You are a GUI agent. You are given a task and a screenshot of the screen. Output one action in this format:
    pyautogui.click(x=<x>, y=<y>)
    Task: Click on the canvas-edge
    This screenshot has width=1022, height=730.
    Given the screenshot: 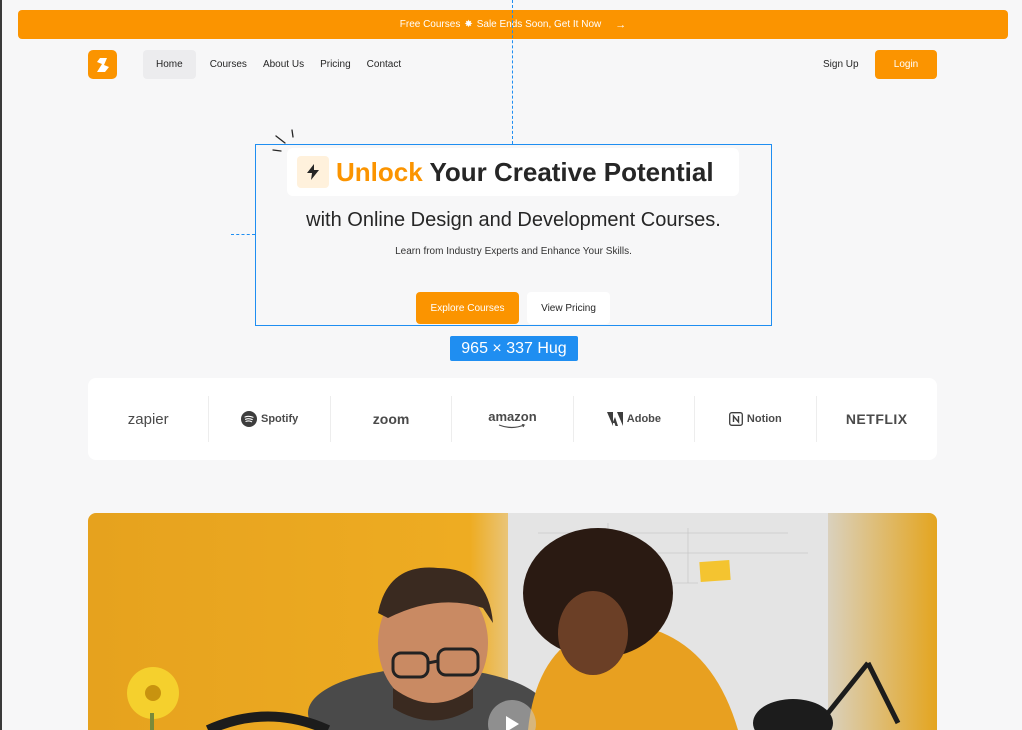 What is the action you would take?
    pyautogui.click(x=1, y=365)
    